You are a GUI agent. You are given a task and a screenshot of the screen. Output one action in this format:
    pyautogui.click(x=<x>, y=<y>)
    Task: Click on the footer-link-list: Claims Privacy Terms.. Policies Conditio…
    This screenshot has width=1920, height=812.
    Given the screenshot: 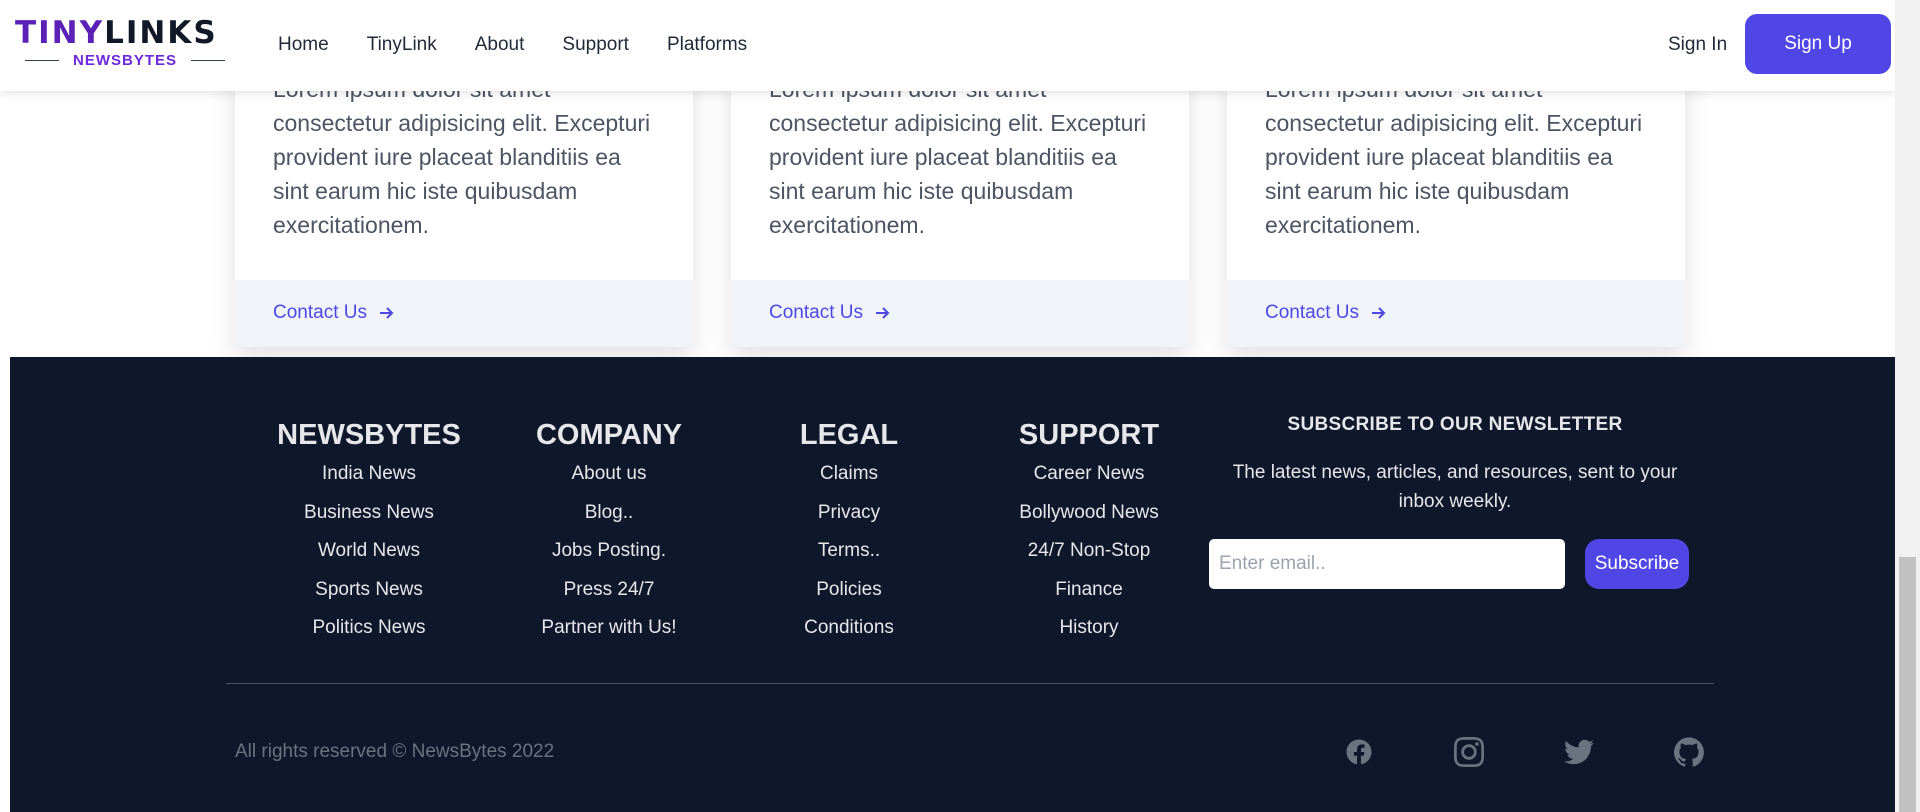 What is the action you would take?
    pyautogui.click(x=849, y=551)
    